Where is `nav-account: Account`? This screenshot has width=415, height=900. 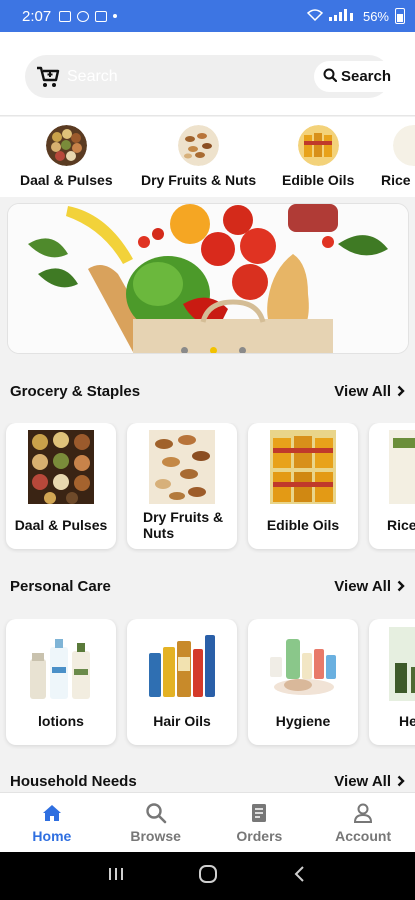
nav-account: Account is located at coordinates (363, 822).